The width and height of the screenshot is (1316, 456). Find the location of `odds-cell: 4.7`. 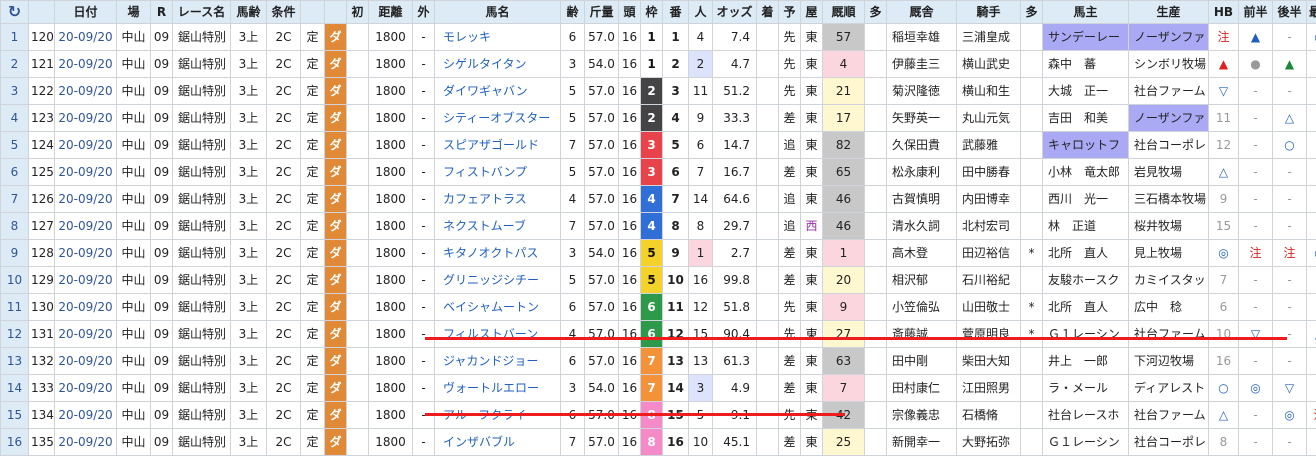

odds-cell: 4.7 is located at coordinates (735, 64).